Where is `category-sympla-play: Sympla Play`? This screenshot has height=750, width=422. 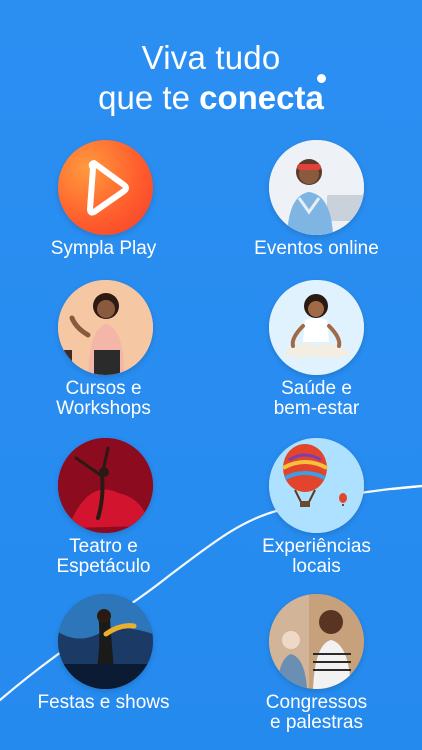 category-sympla-play: Sympla Play is located at coordinates (105, 199).